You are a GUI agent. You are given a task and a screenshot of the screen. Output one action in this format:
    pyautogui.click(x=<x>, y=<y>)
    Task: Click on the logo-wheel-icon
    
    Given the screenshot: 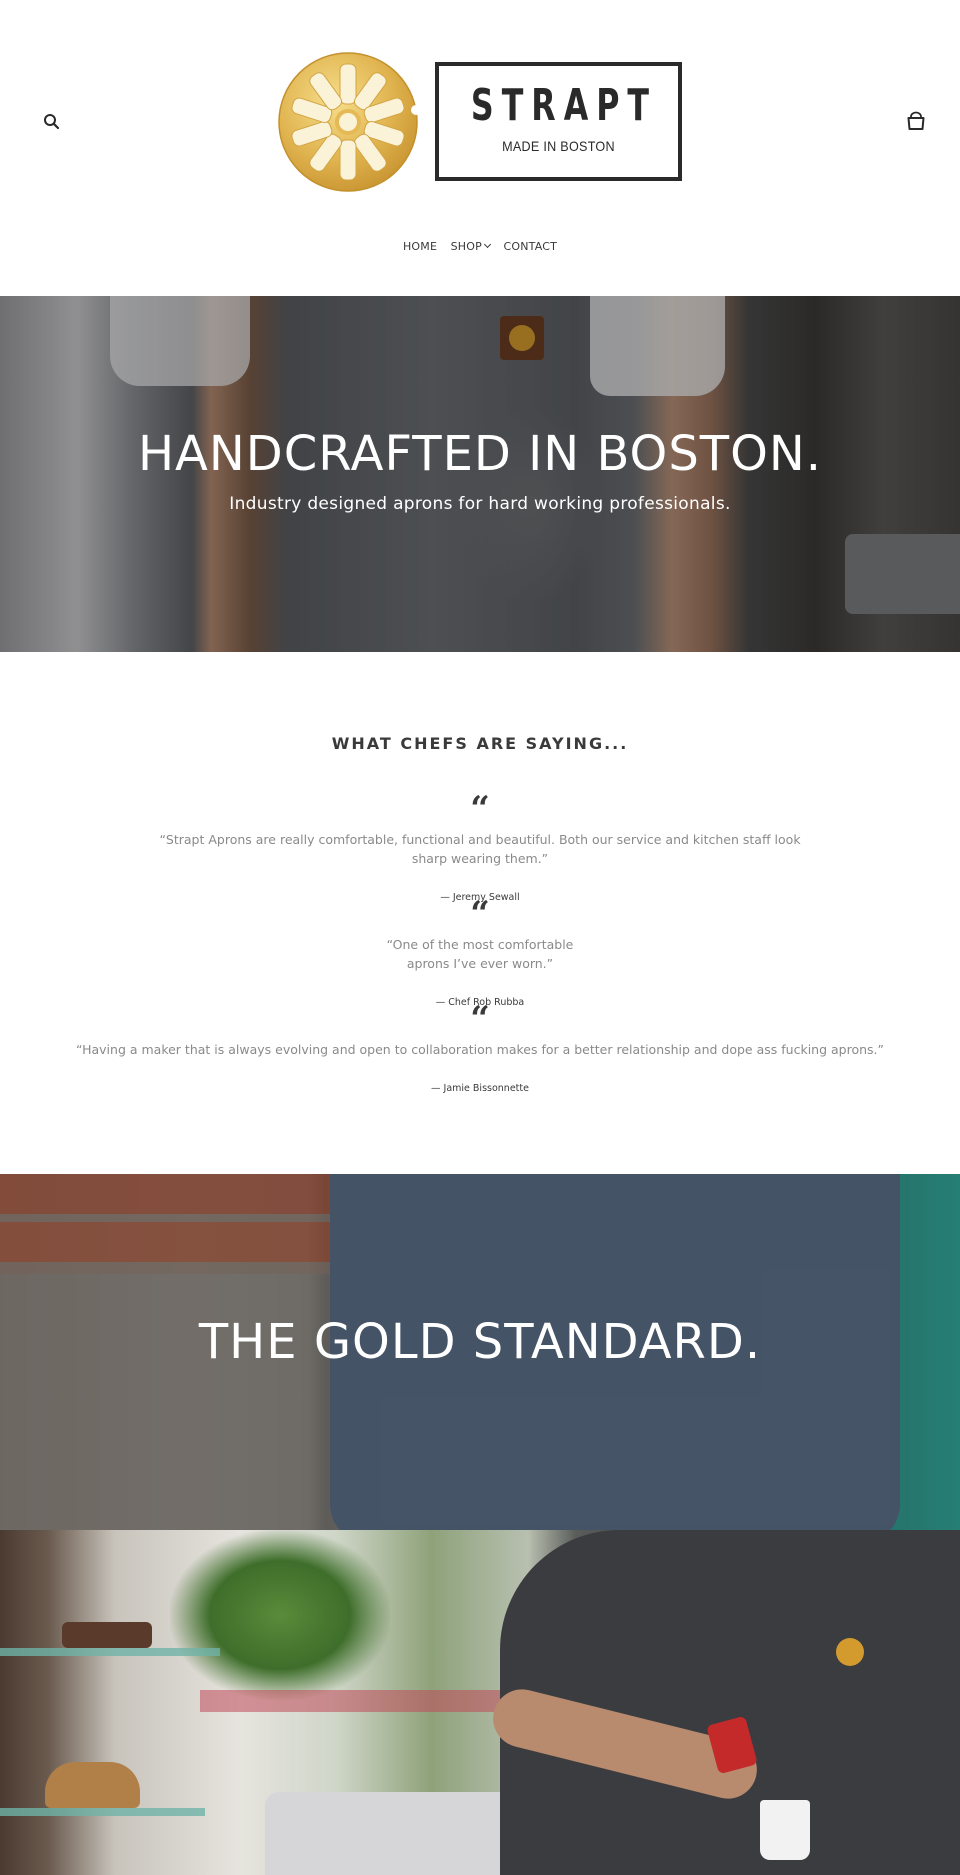 What is the action you would take?
    pyautogui.click(x=348, y=122)
    